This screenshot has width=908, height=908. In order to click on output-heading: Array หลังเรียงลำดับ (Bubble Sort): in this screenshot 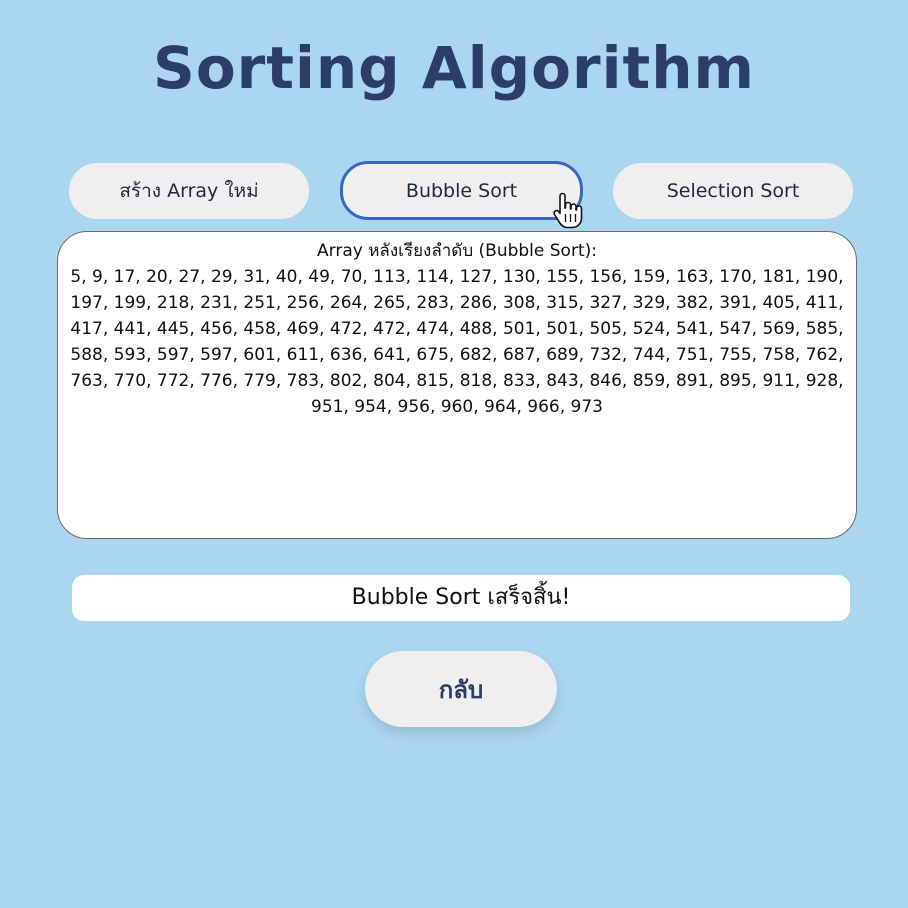, I will do `click(457, 251)`.